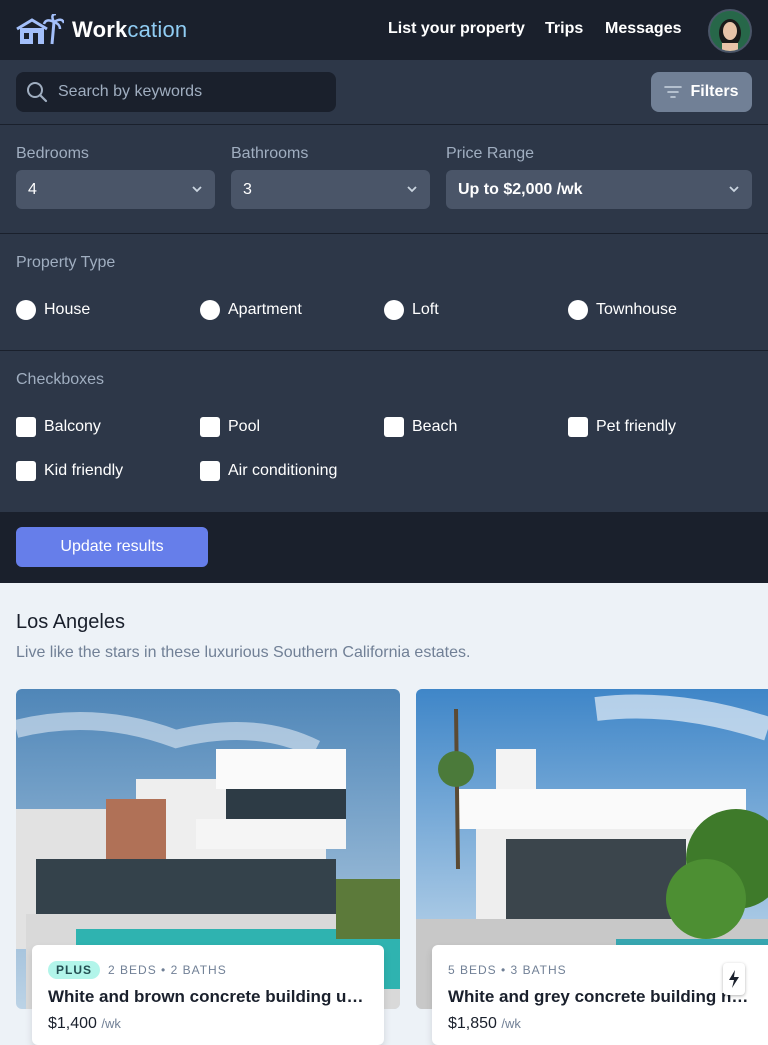 Image resolution: width=768 pixels, height=1045 pixels. What do you see at coordinates (67, 309) in the screenshot?
I see `radio-label: House` at bounding box center [67, 309].